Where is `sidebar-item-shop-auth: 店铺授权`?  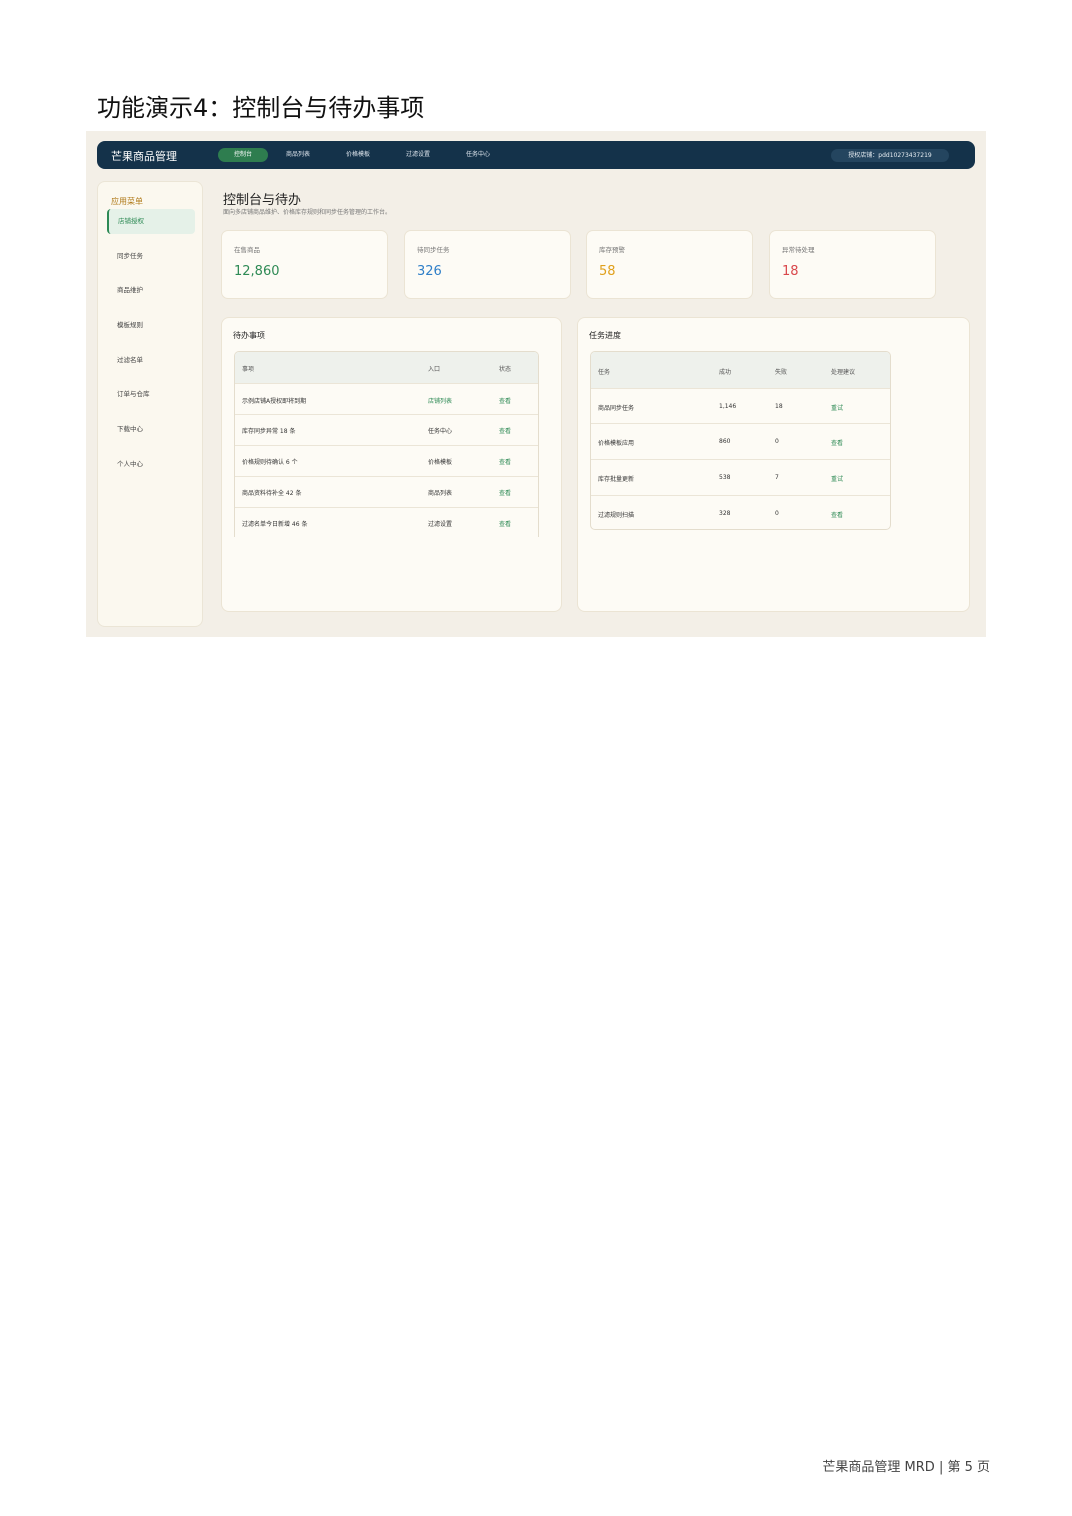 sidebar-item-shop-auth: 店铺授权 is located at coordinates (151, 221).